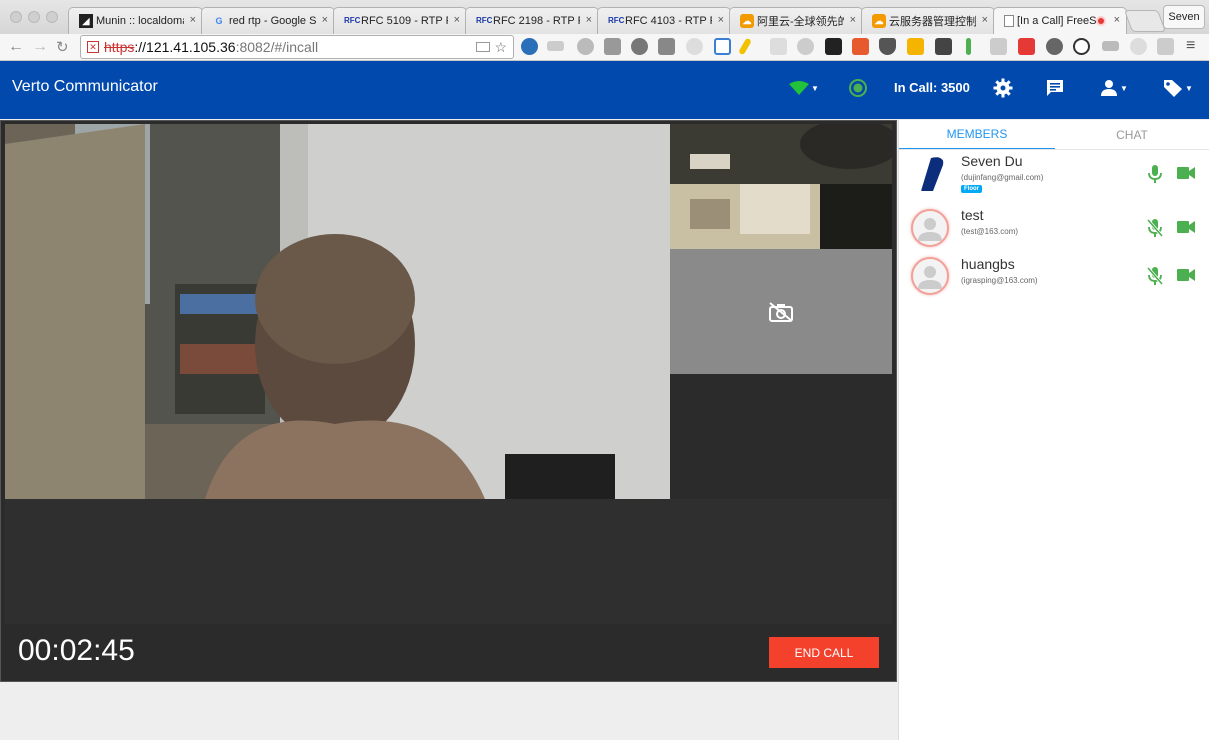  I want to click on browser-tab-aliyun-console: ☁ 云服务器管理控制台 ×, so click(928, 20).